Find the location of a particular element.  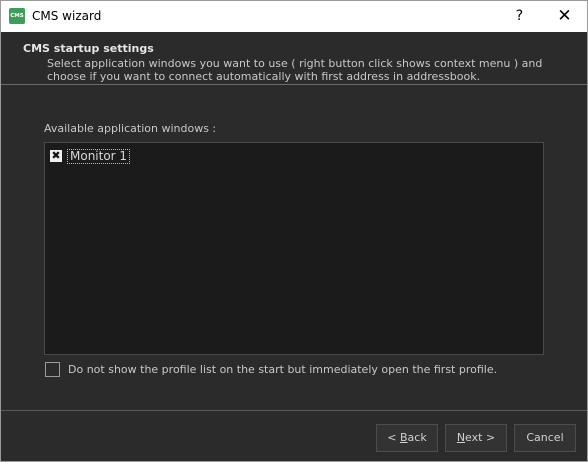

title-bar: CMS CMS wizard ? ✕ is located at coordinates (294, 16).